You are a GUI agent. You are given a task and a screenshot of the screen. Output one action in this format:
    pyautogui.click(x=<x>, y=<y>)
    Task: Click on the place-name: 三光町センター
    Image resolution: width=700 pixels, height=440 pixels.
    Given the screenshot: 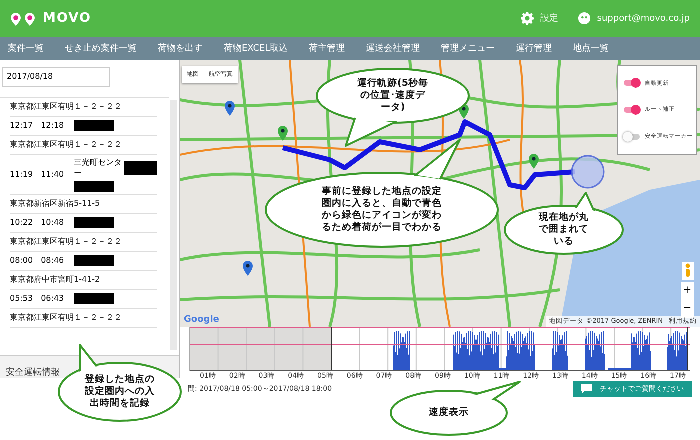 What is the action you would take?
    pyautogui.click(x=98, y=167)
    